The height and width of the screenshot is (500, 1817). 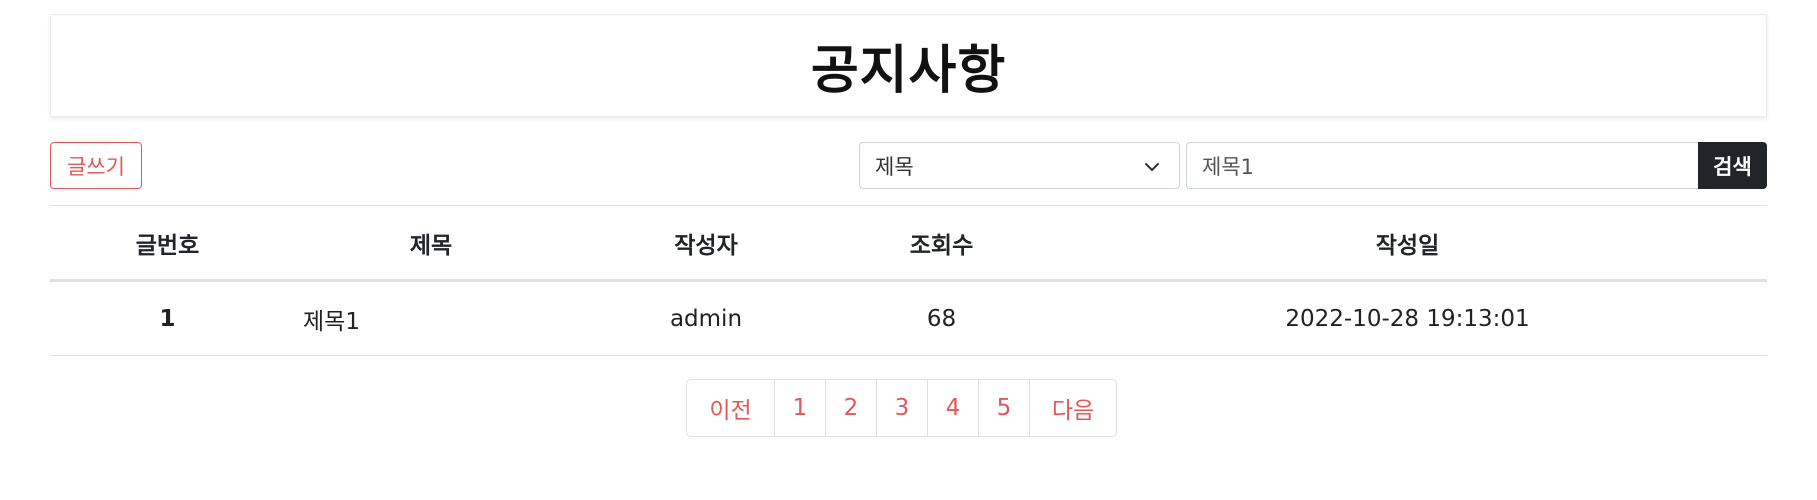 What do you see at coordinates (1732, 165) in the screenshot?
I see `search-button: 검색` at bounding box center [1732, 165].